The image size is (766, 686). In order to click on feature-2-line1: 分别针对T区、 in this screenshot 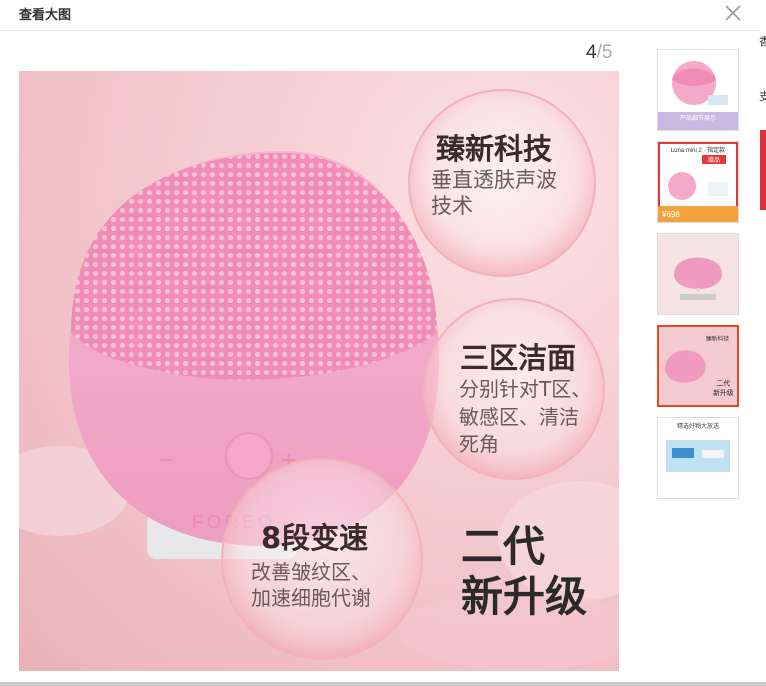, I will do `click(525, 389)`.